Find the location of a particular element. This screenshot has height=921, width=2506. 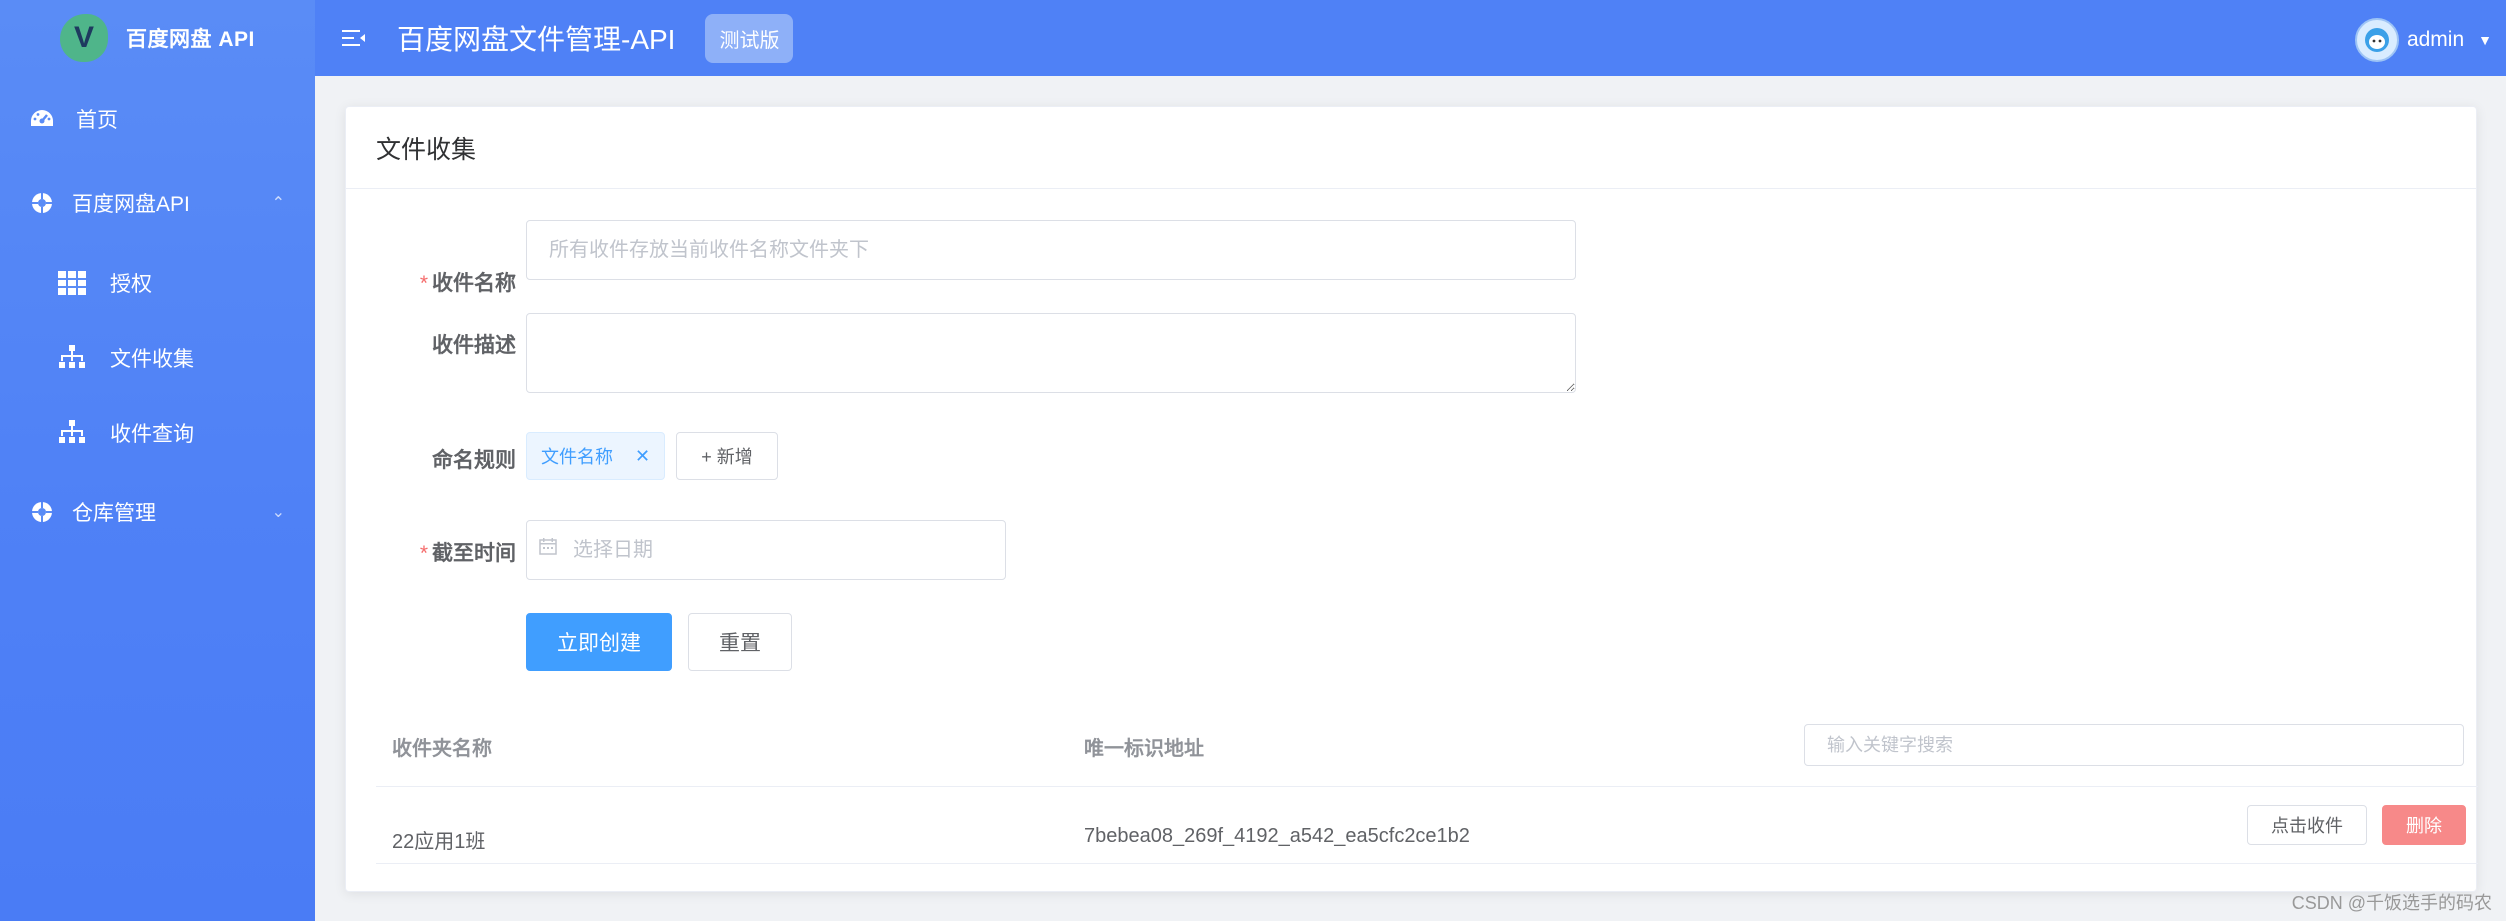

sidebar-item-collect-query: 收件查询 is located at coordinates (157, 433).